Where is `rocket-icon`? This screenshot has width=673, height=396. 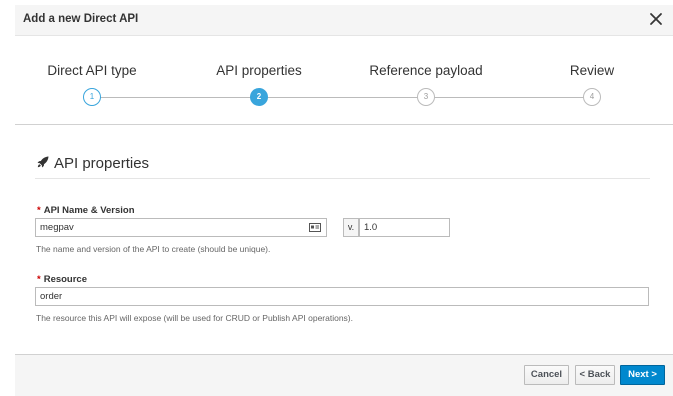 rocket-icon is located at coordinates (43, 163).